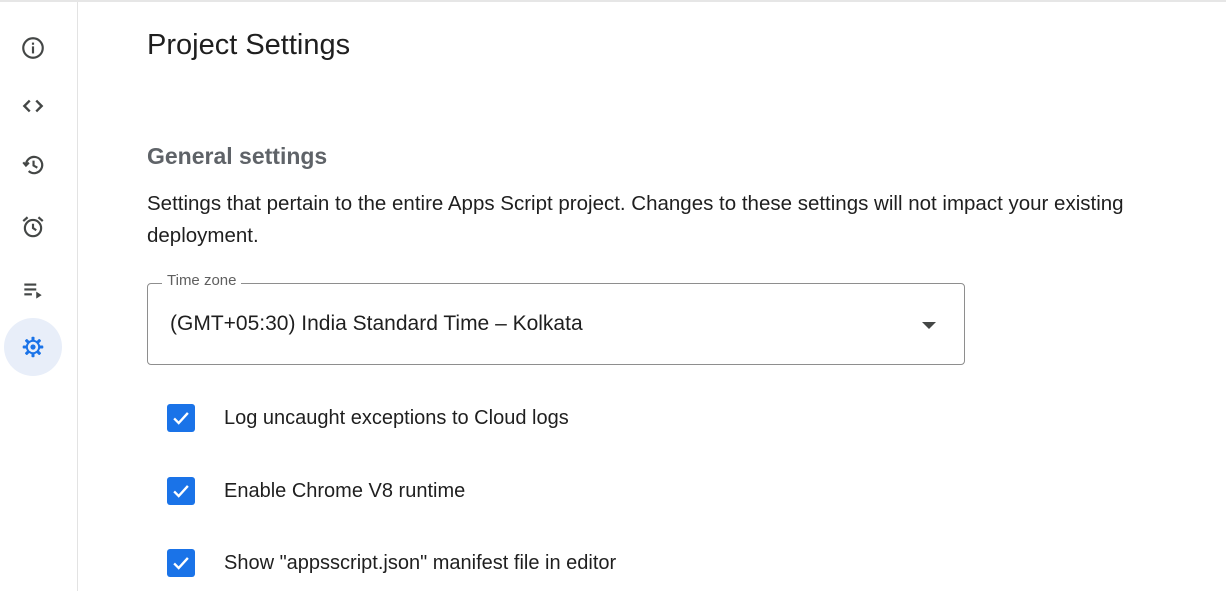 This screenshot has width=1226, height=591. Describe the element at coordinates (249, 45) in the screenshot. I see `page-title: Project Settings` at that location.